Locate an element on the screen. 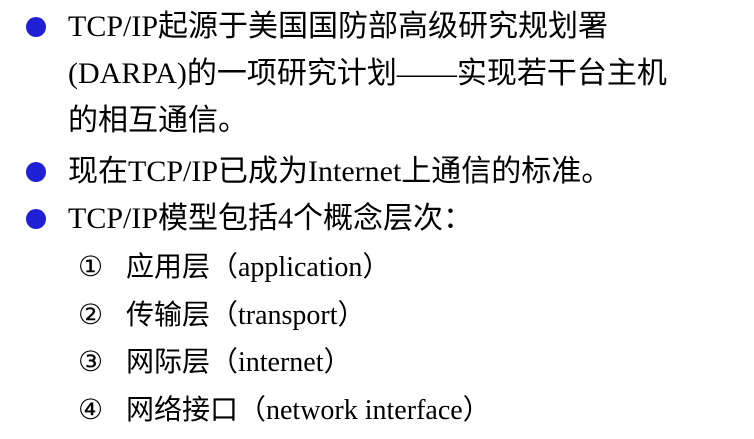 Image resolution: width=754 pixels, height=439 pixels. sub-item-application-layer: ① 应用层（application） is located at coordinates (234, 268).